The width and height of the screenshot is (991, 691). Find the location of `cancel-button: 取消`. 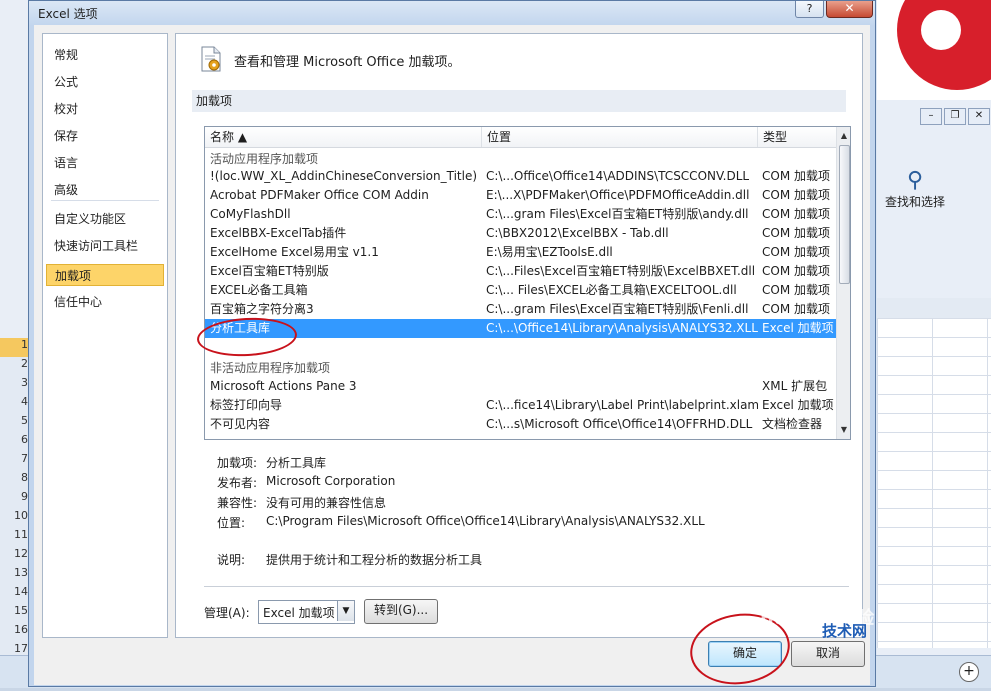

cancel-button: 取消 is located at coordinates (828, 654).